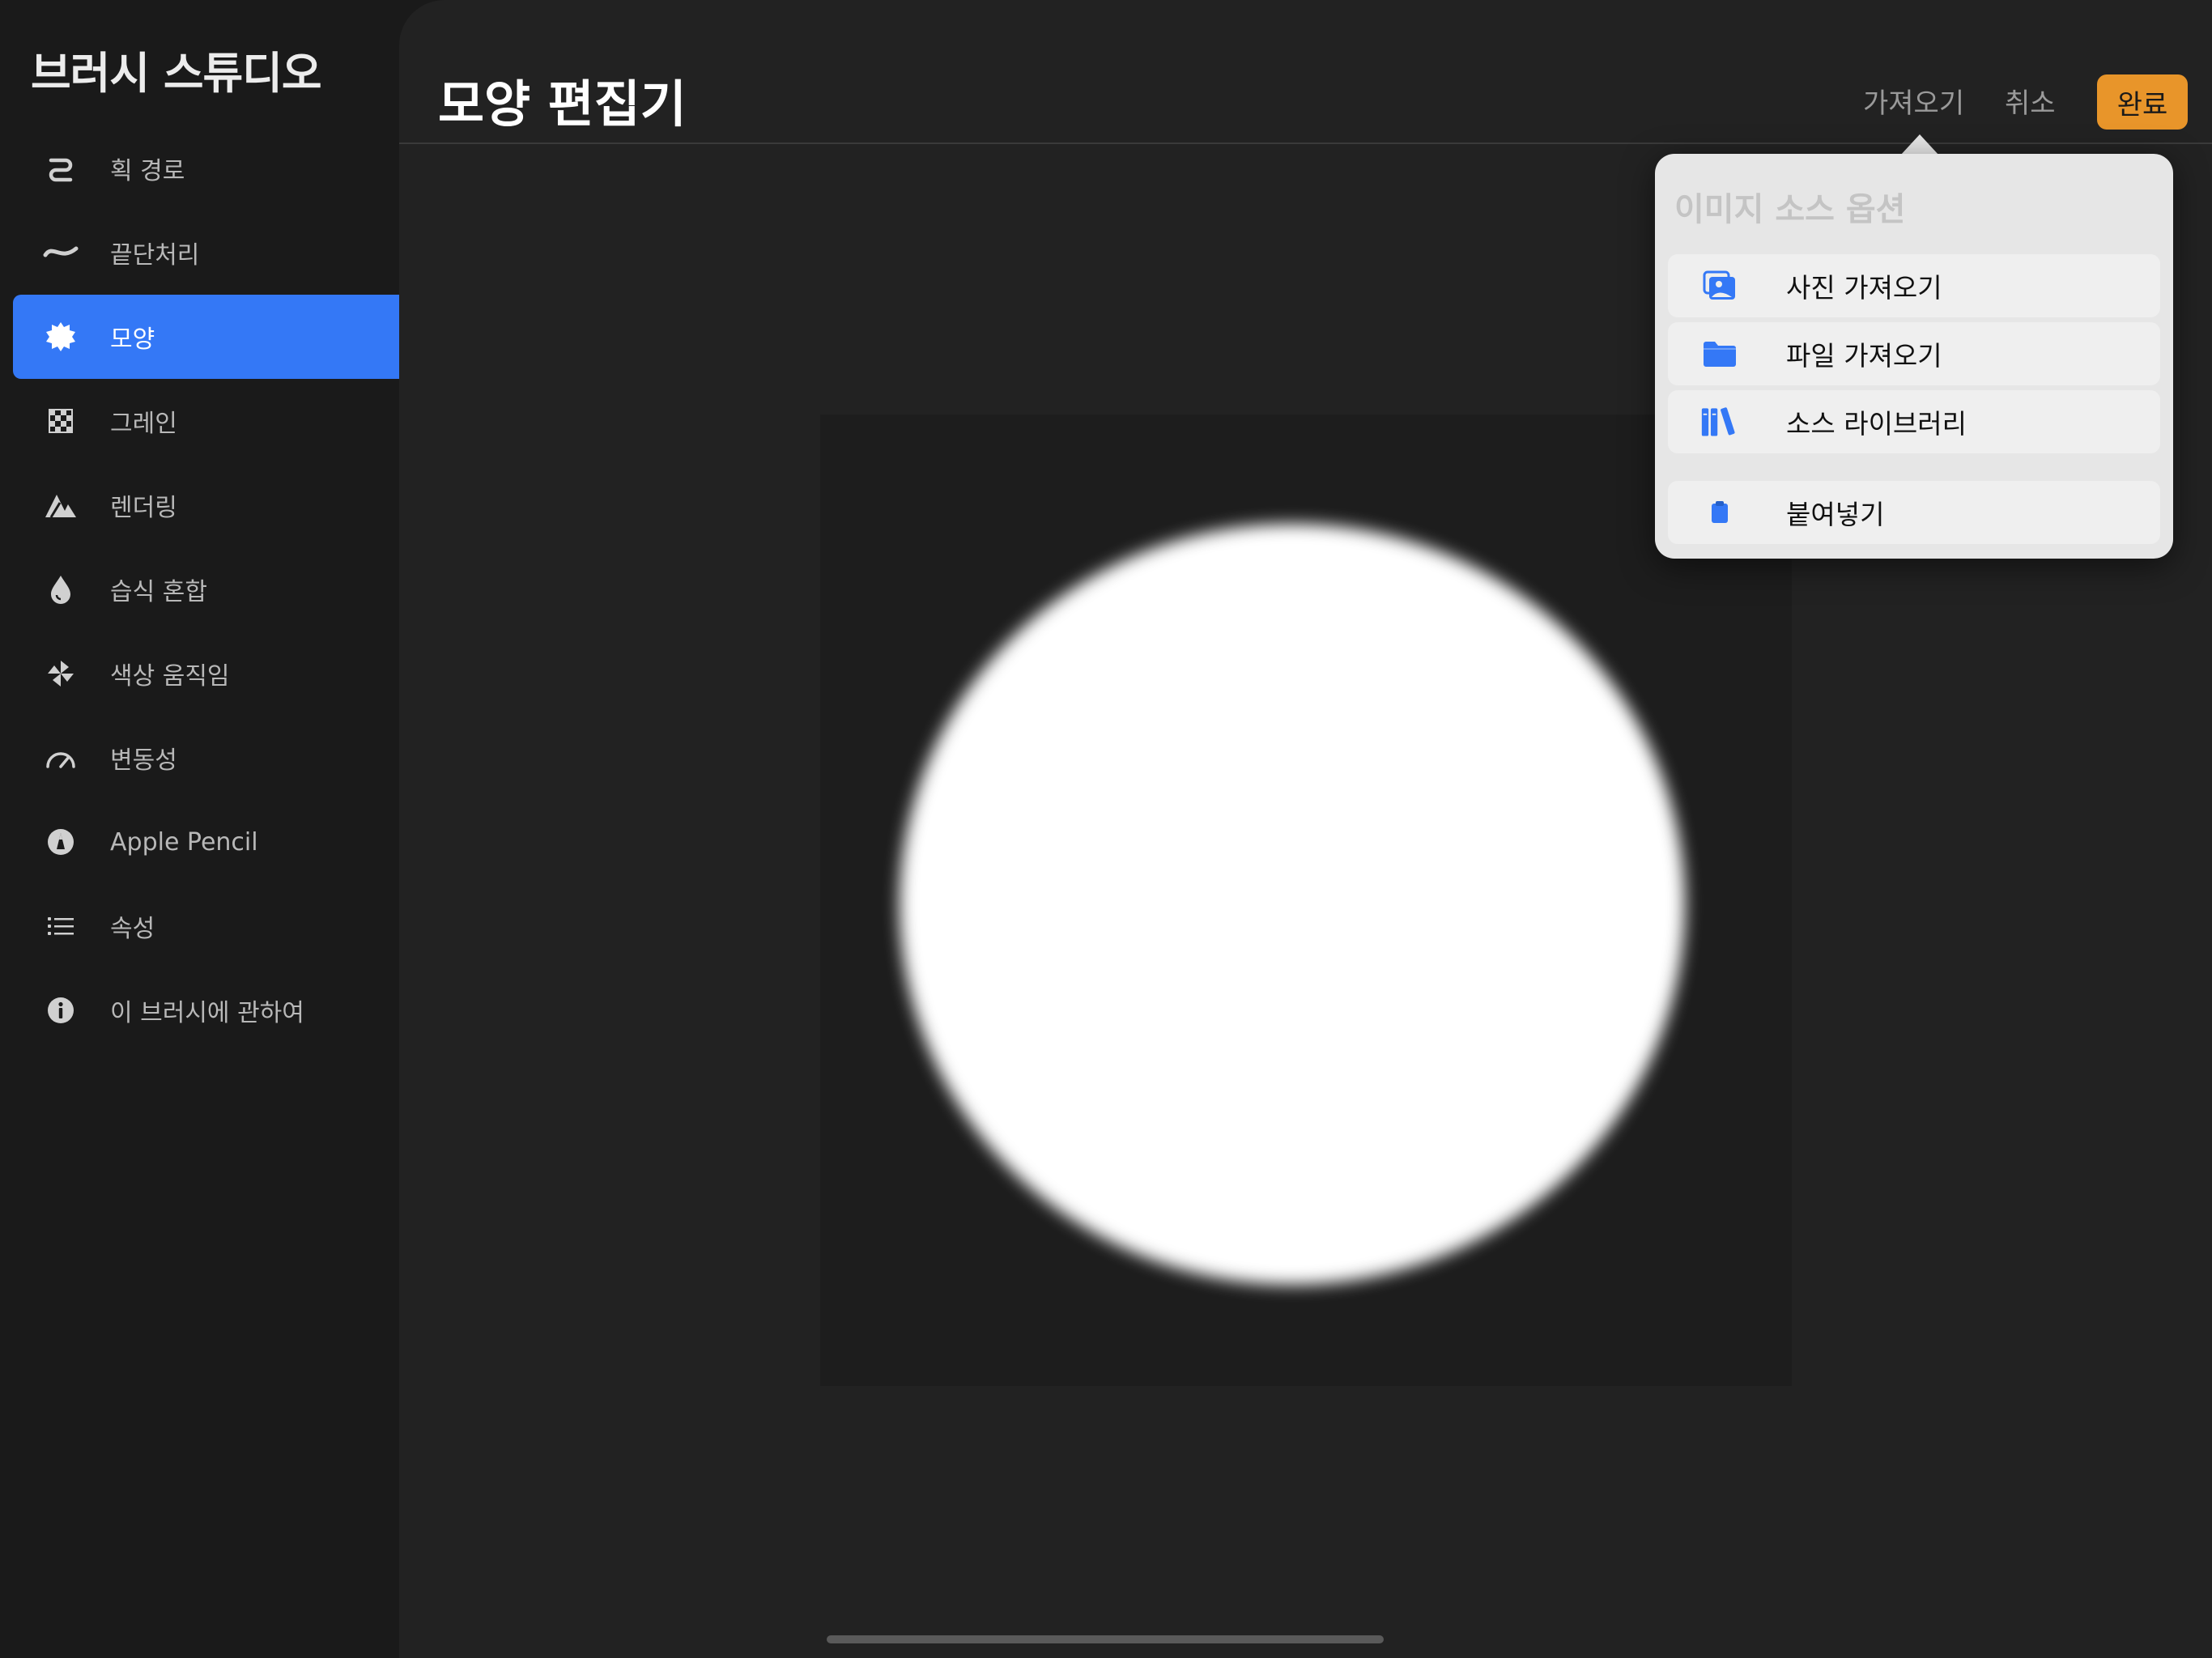  I want to click on home-indicator, so click(1105, 1639).